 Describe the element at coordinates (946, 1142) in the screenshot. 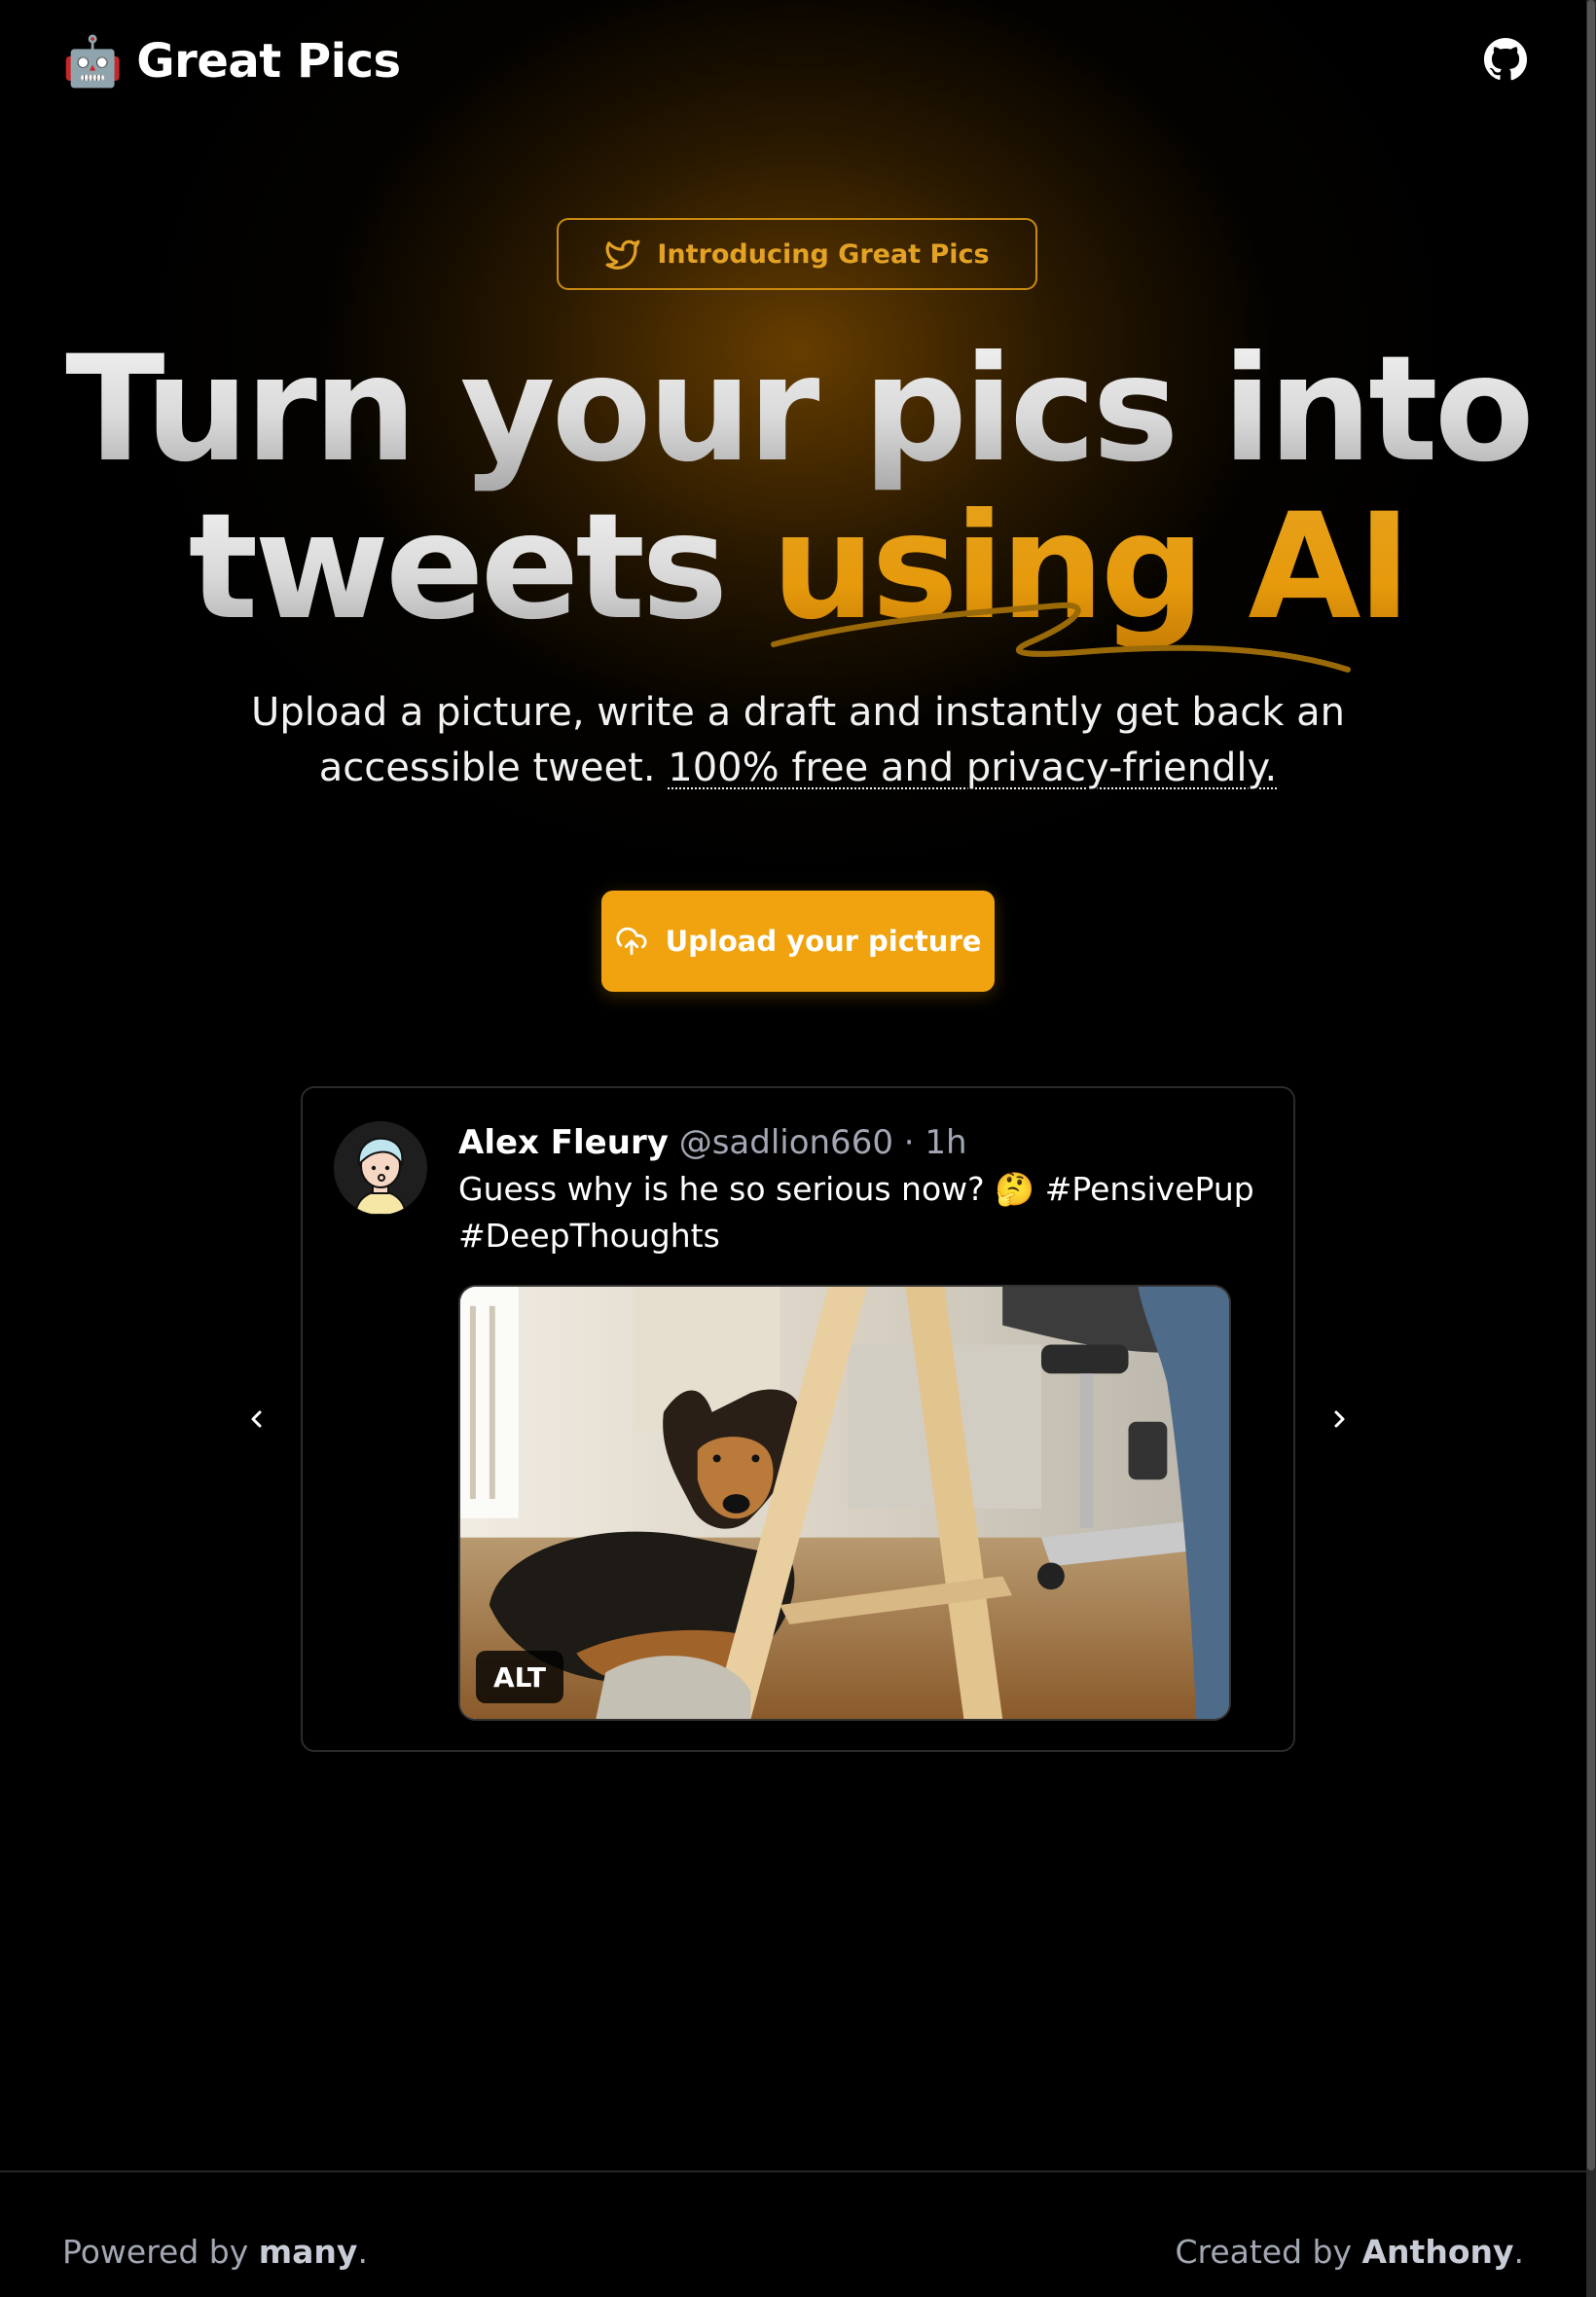

I see `tweet-time: 1h` at that location.